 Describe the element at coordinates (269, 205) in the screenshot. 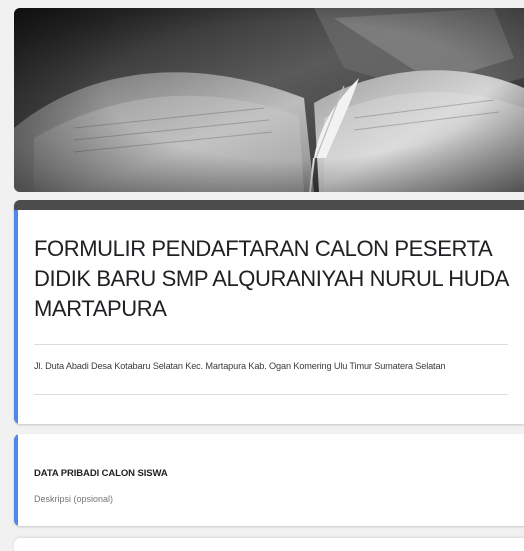

I see `theme-color-bar` at that location.